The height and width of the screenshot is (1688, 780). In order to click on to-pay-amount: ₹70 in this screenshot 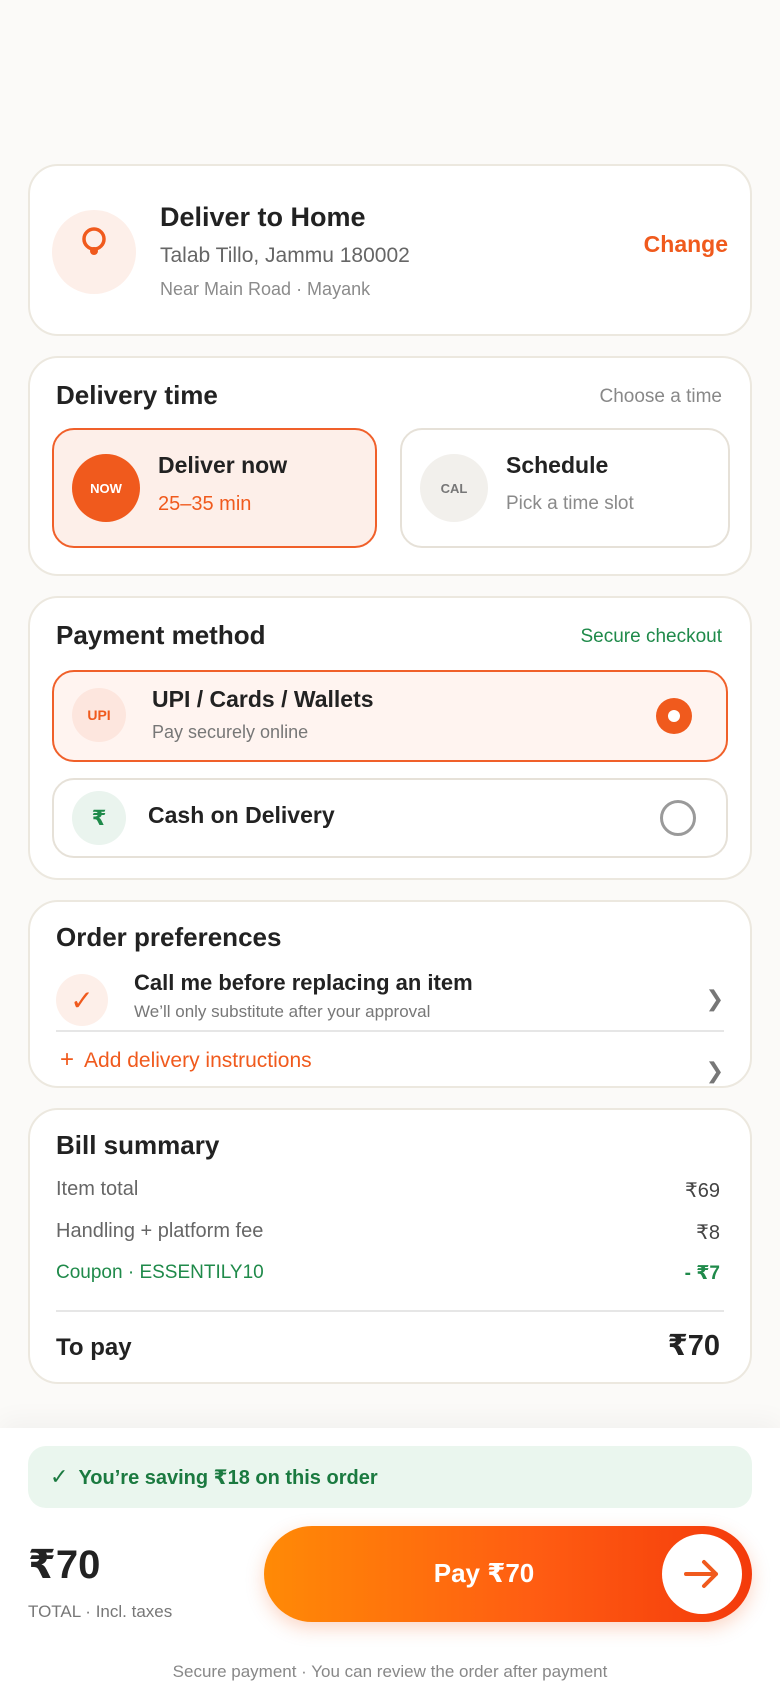, I will do `click(693, 1346)`.